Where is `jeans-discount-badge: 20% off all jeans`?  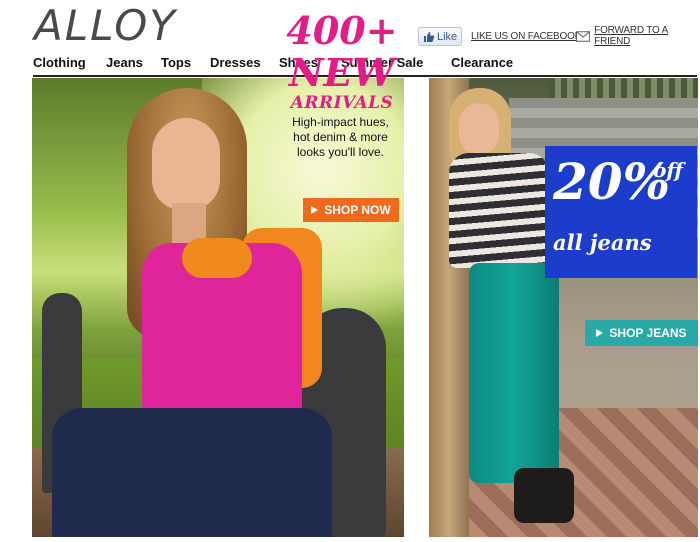
jeans-discount-badge: 20% off all jeans is located at coordinates (621, 212).